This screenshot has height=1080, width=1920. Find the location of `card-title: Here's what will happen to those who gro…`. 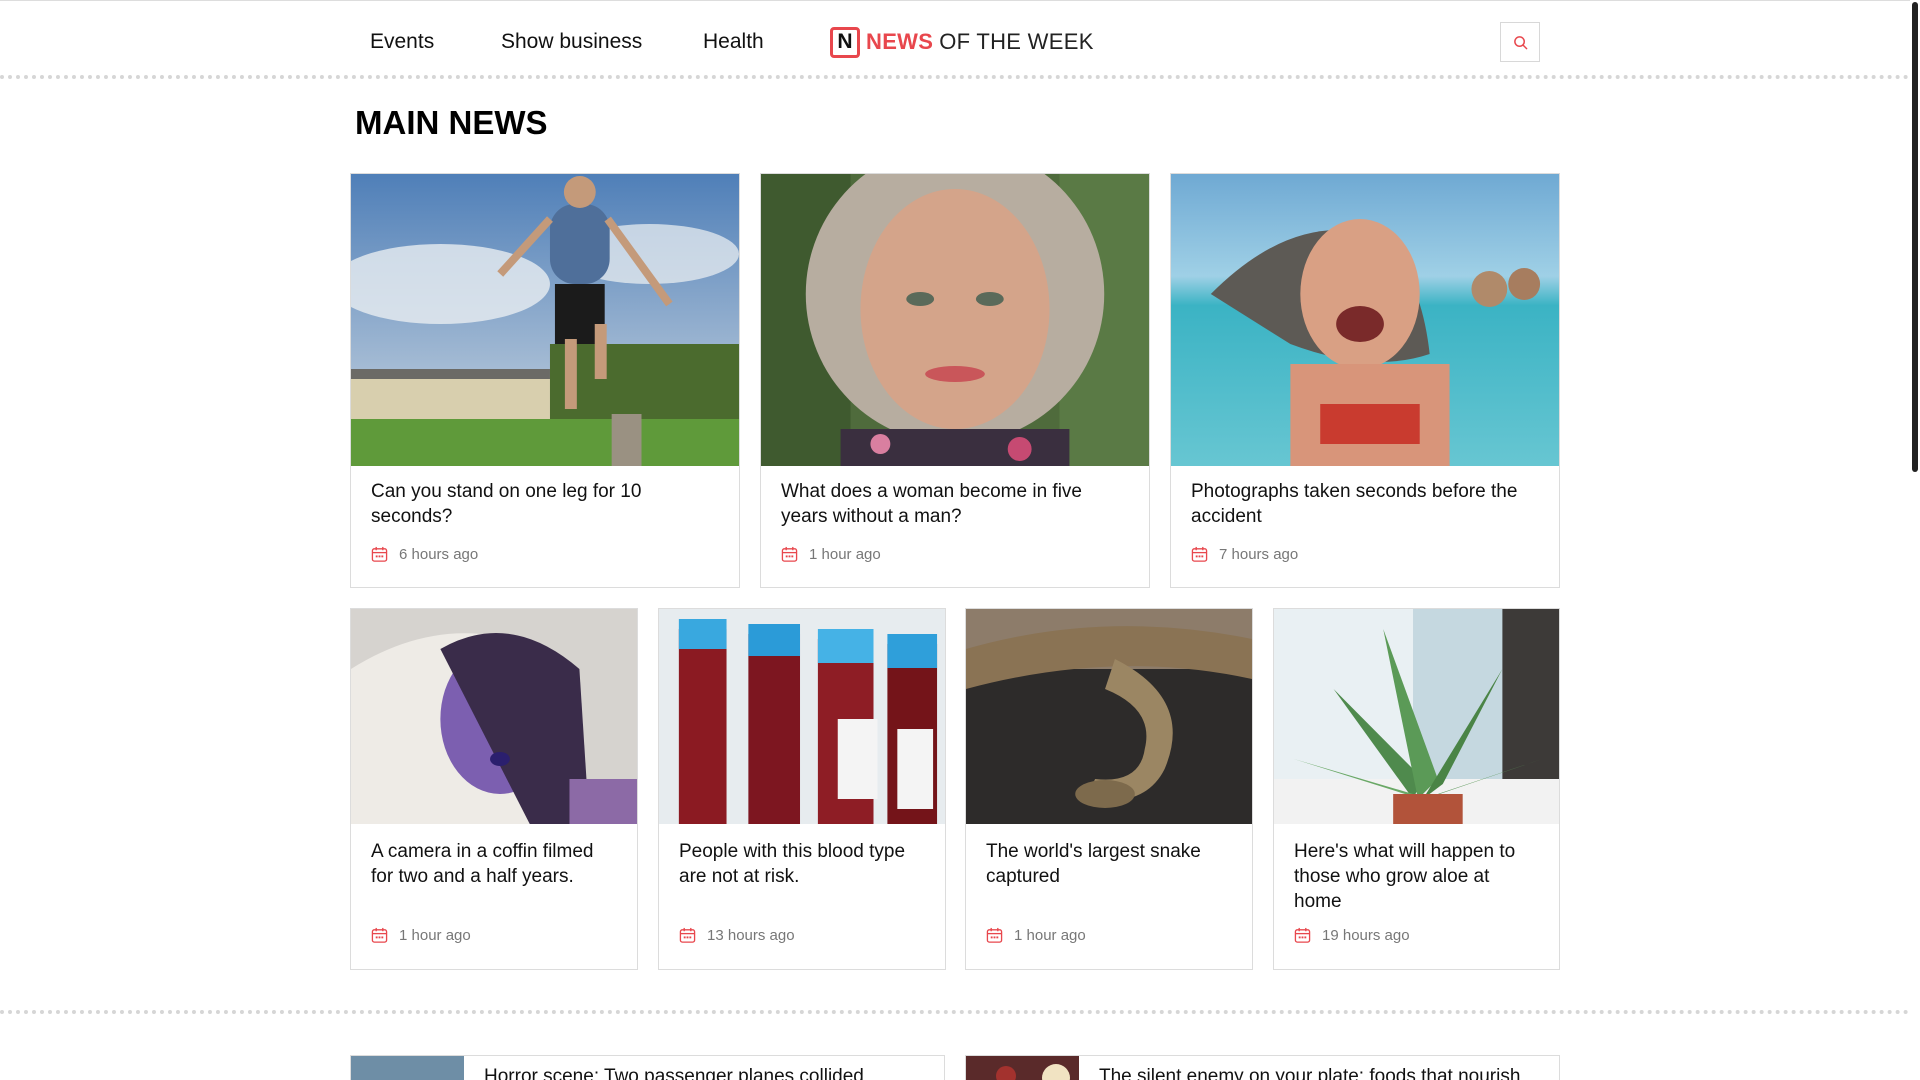

card-title: Here's what will happen to those who gro… is located at coordinates (1417, 876).